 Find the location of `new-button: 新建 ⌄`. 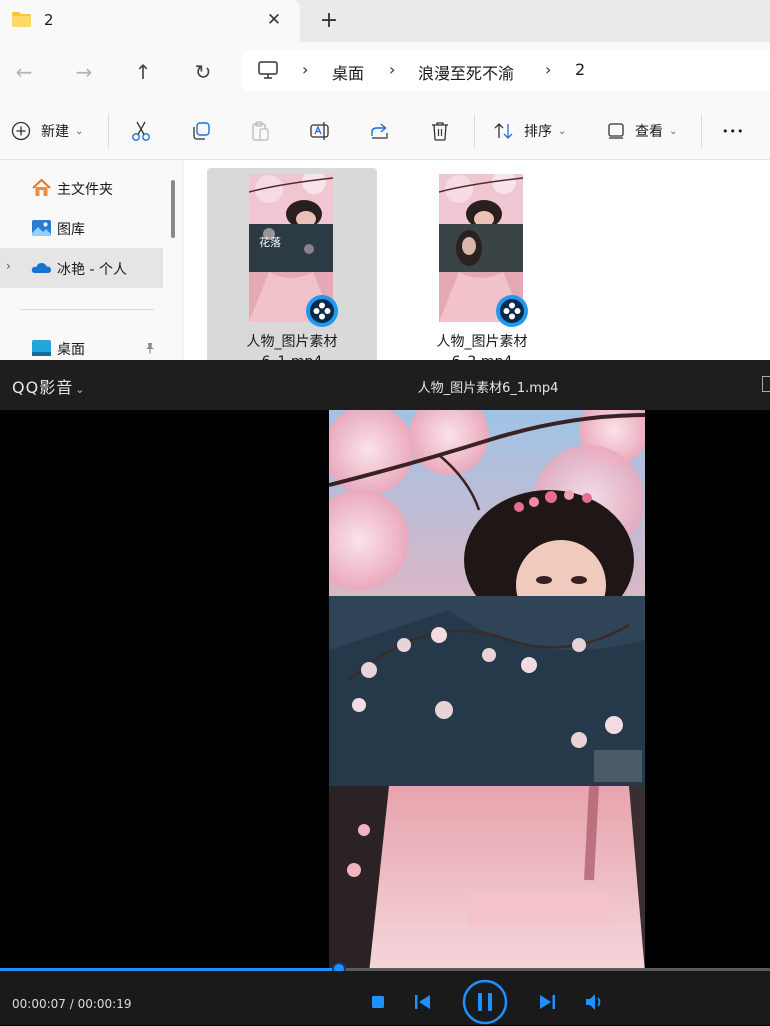

new-button: 新建 ⌄ is located at coordinates (47, 131).